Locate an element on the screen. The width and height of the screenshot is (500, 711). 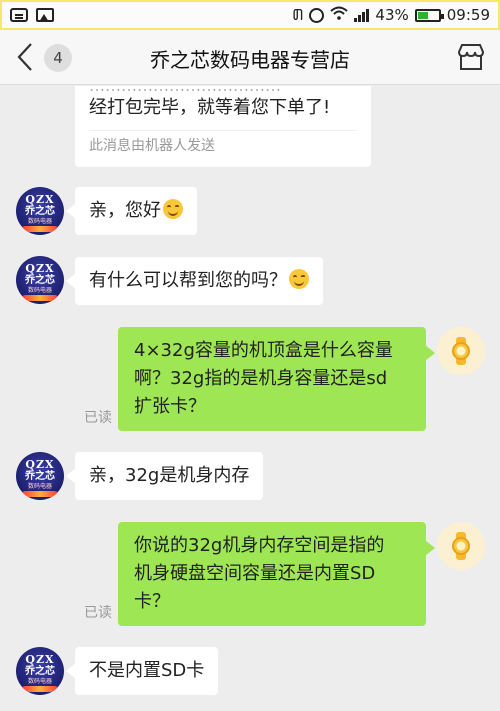
message-bubble-received: 有什么可以帮到您的吗？ is located at coordinates (194, 281).